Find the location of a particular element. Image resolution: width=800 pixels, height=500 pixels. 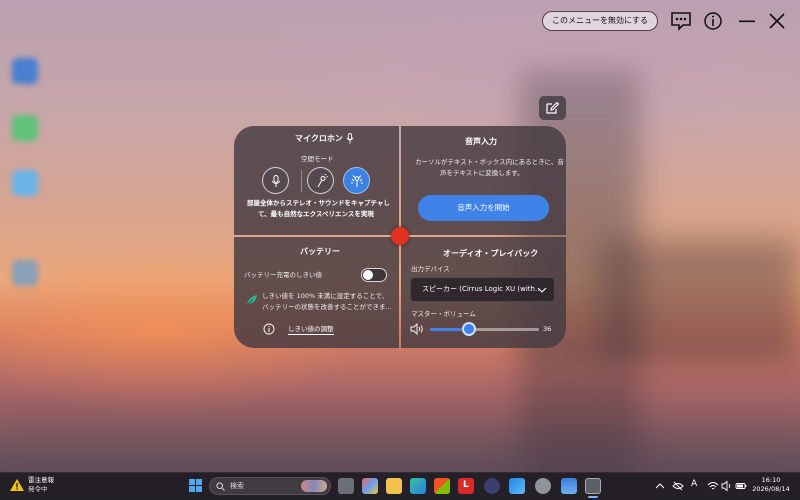

chevron-down-icon is located at coordinates (542, 290).